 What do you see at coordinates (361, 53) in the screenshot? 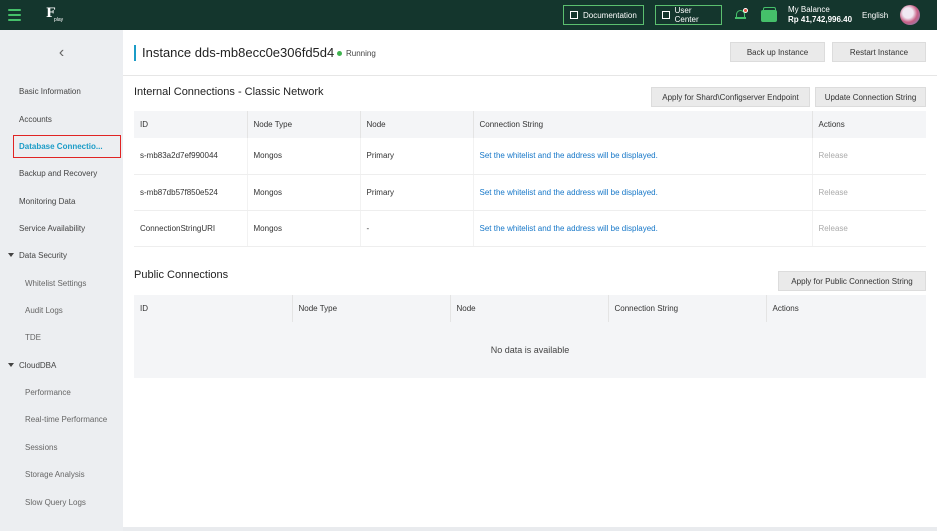
I see `status-text: Running` at bounding box center [361, 53].